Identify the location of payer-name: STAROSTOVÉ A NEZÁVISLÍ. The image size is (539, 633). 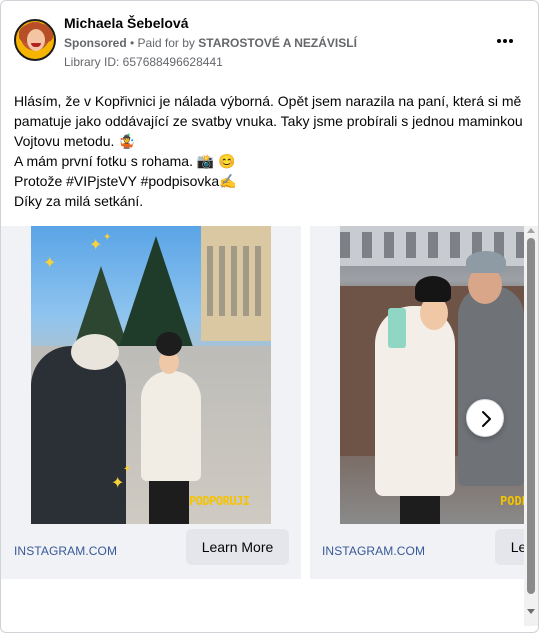
(277, 43).